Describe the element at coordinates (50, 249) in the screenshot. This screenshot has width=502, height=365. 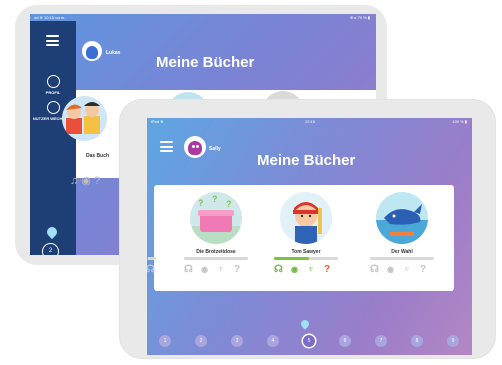
I see `page-indicator: 2` at that location.